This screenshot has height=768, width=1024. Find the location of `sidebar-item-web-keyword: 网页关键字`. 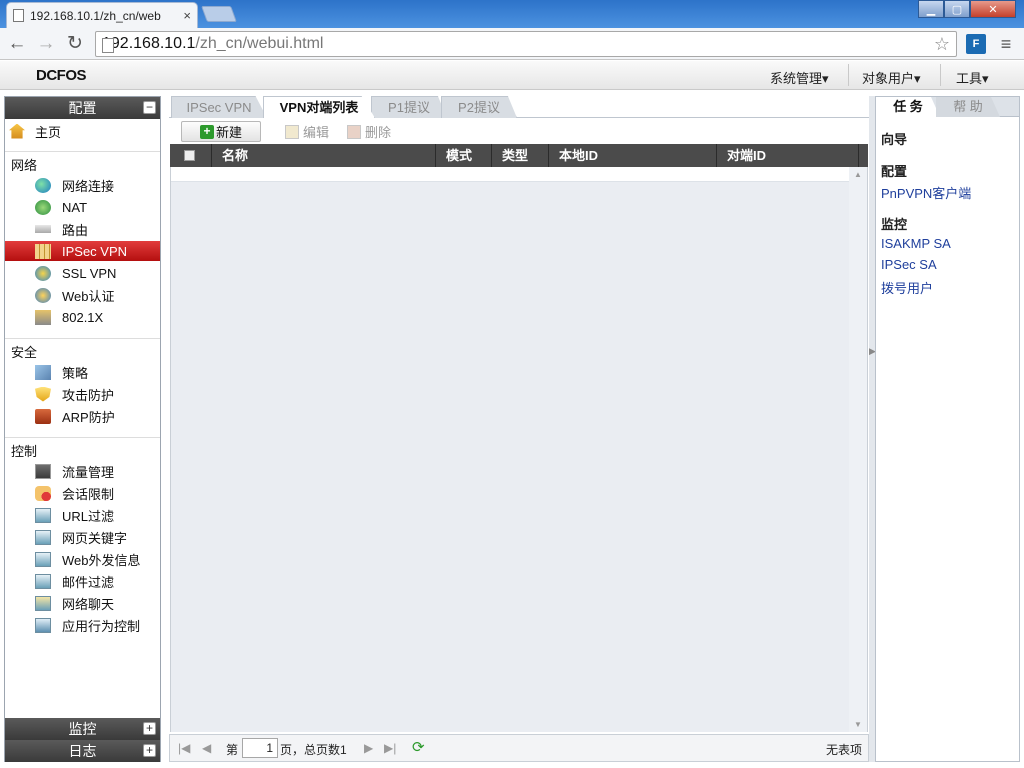

sidebar-item-web-keyword: 网页关键字 is located at coordinates (82, 537).